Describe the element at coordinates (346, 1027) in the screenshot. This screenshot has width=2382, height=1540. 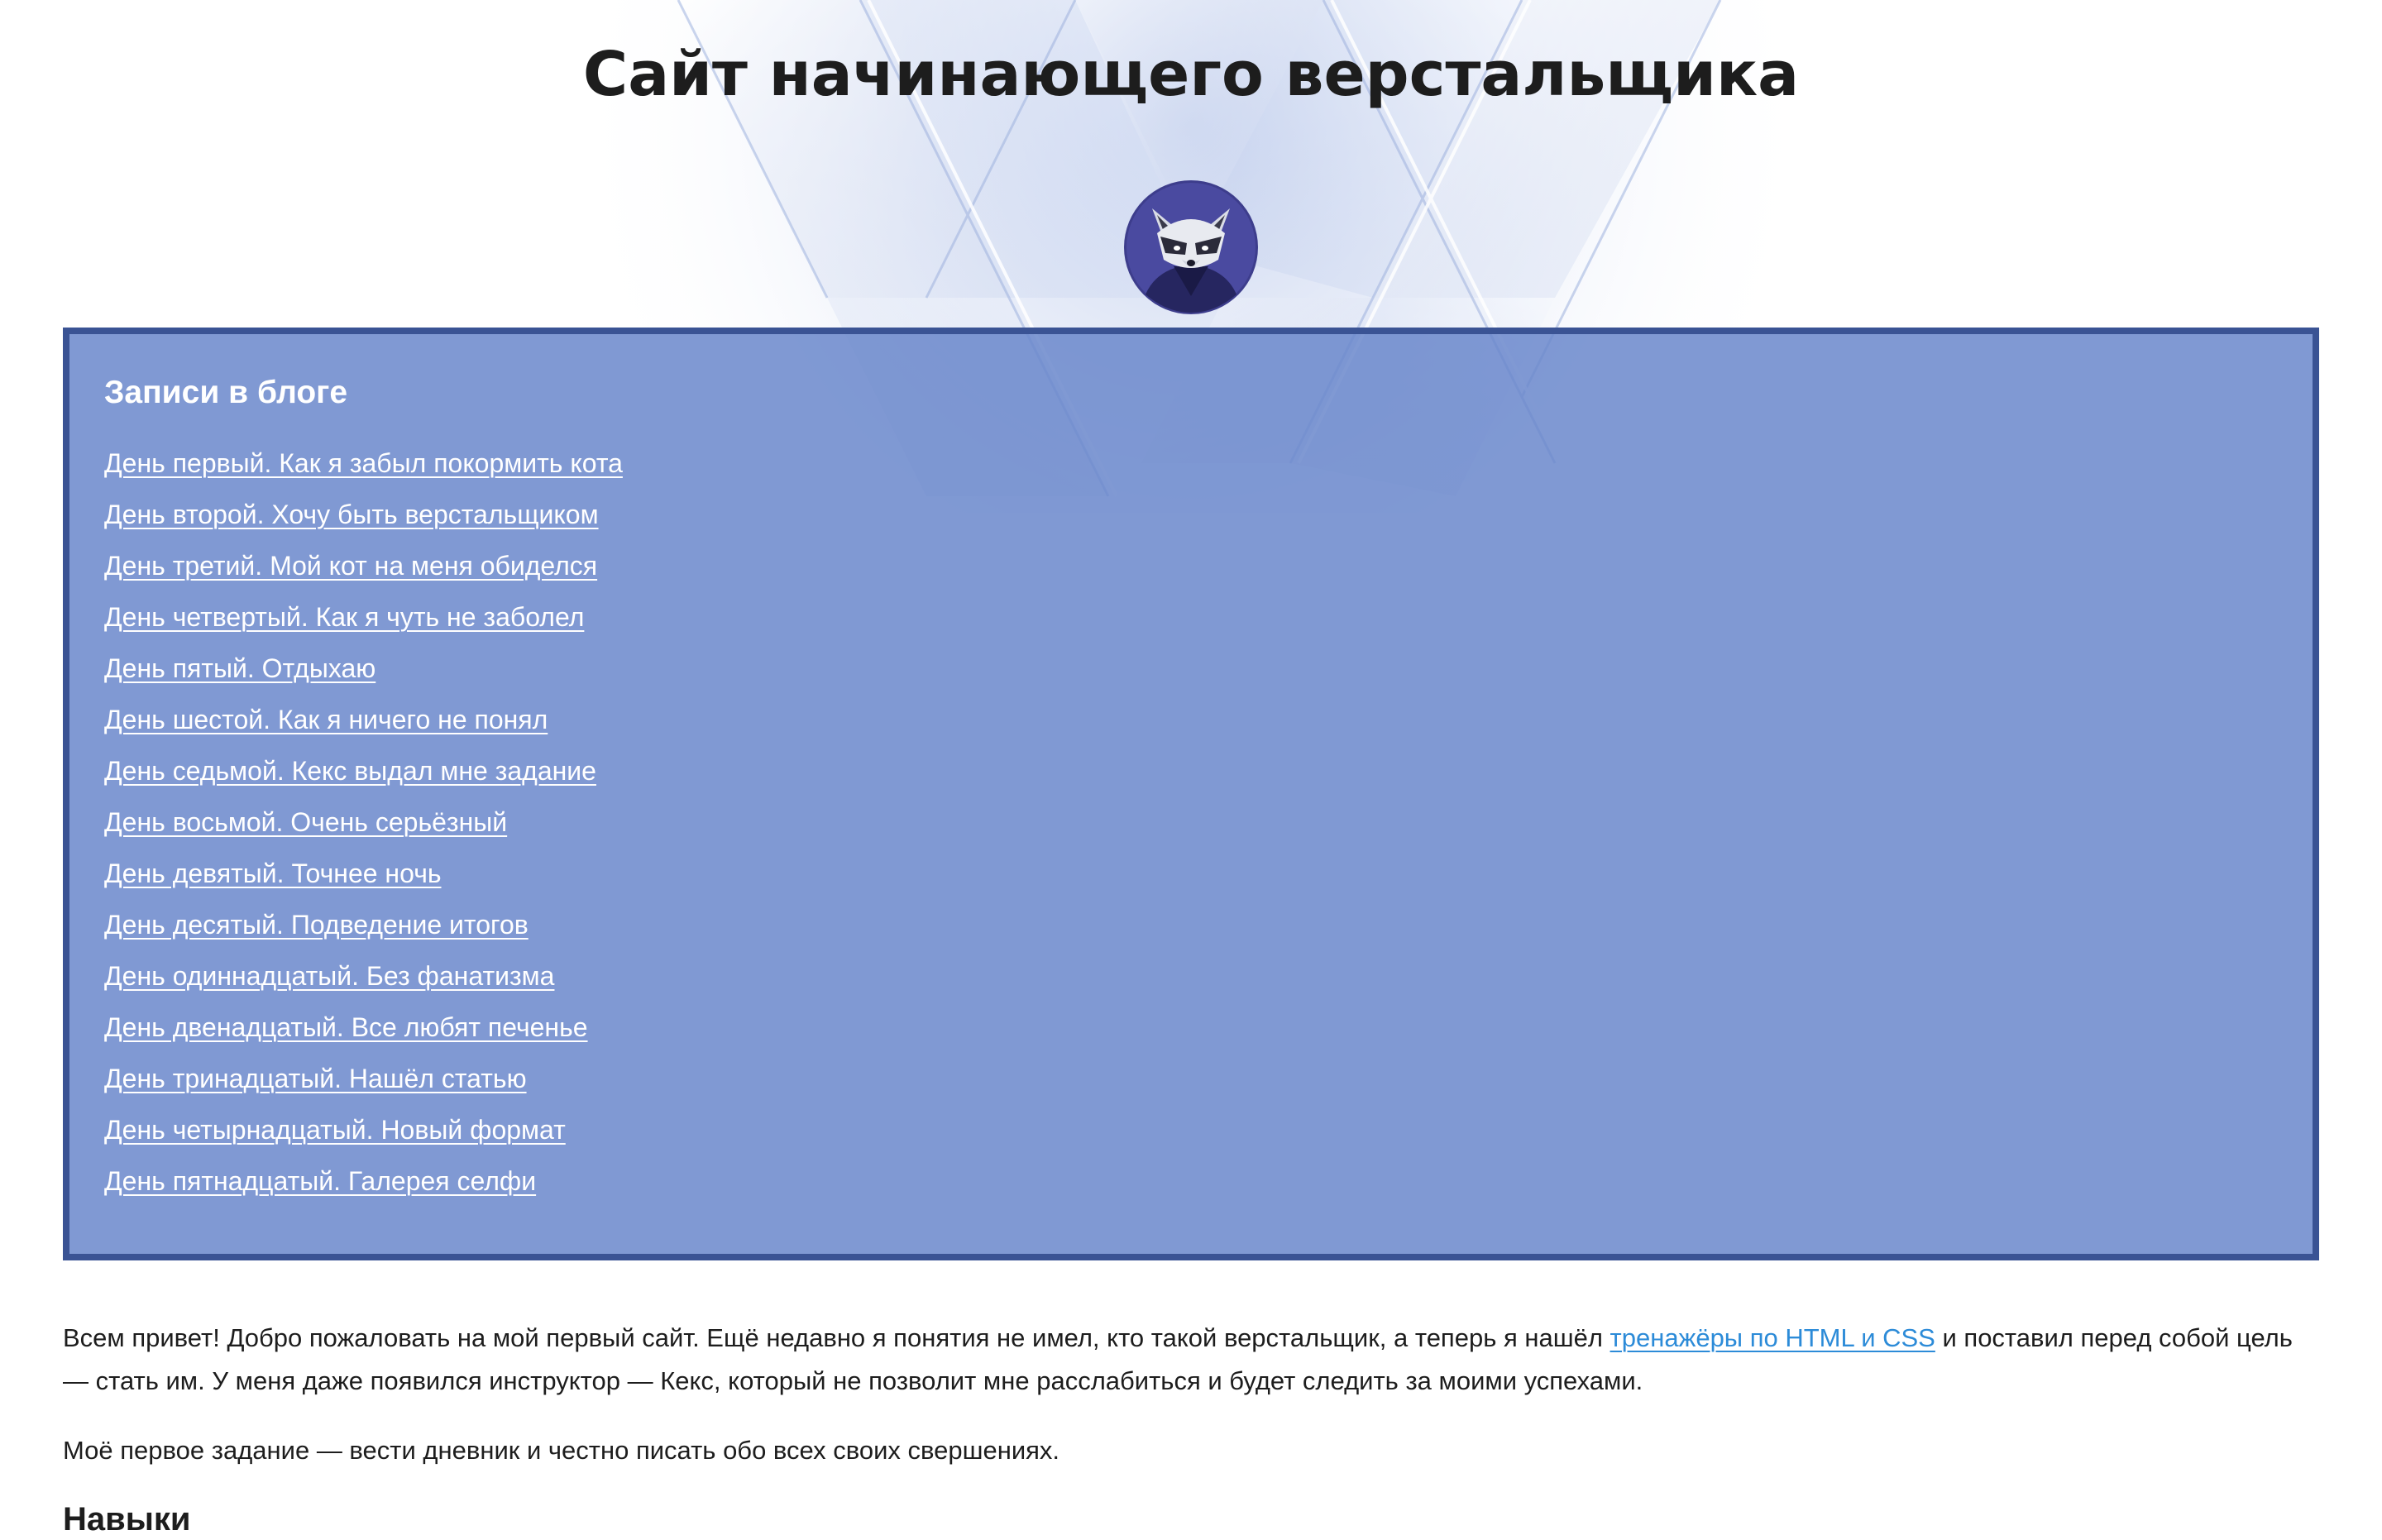
I see `blog-post-link: День двенадцатый. Все любят печенье` at that location.